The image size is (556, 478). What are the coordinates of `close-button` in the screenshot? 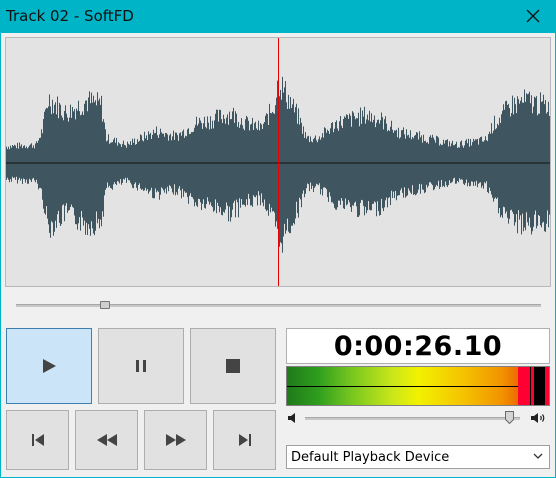 It's located at (533, 16).